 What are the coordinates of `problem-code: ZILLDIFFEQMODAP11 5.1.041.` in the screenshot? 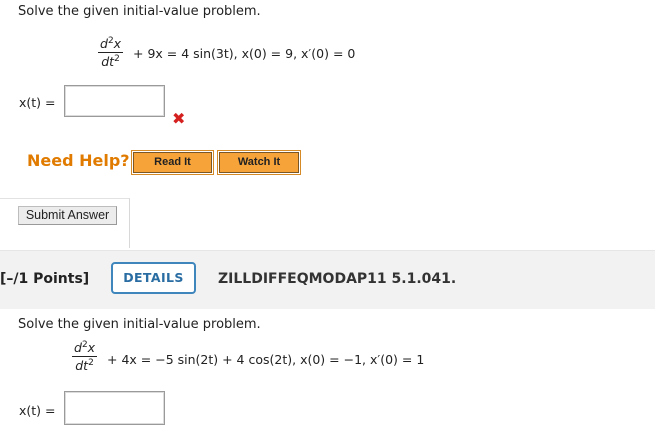 It's located at (337, 279).